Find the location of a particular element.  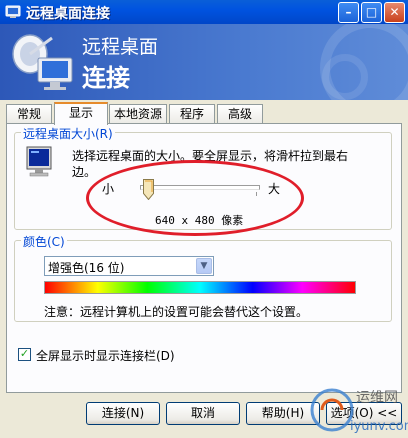

svg-text: 运维网 is located at coordinates (377, 398).